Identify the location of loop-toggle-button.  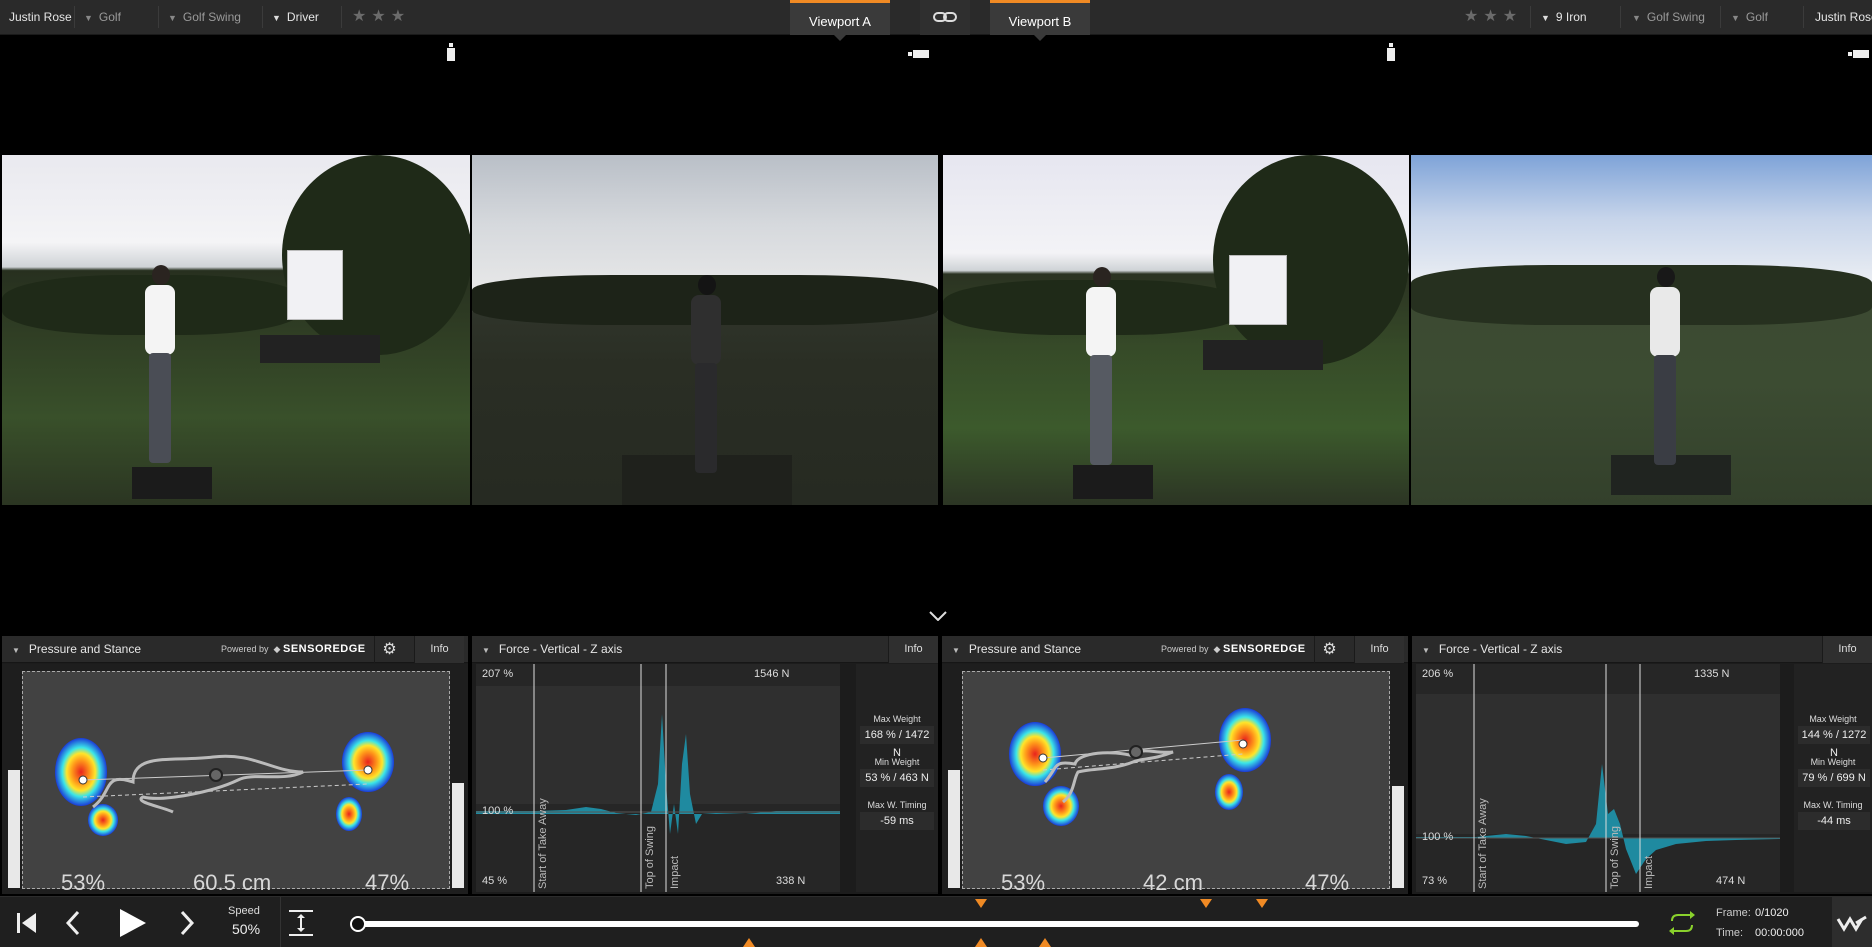
(1682, 922).